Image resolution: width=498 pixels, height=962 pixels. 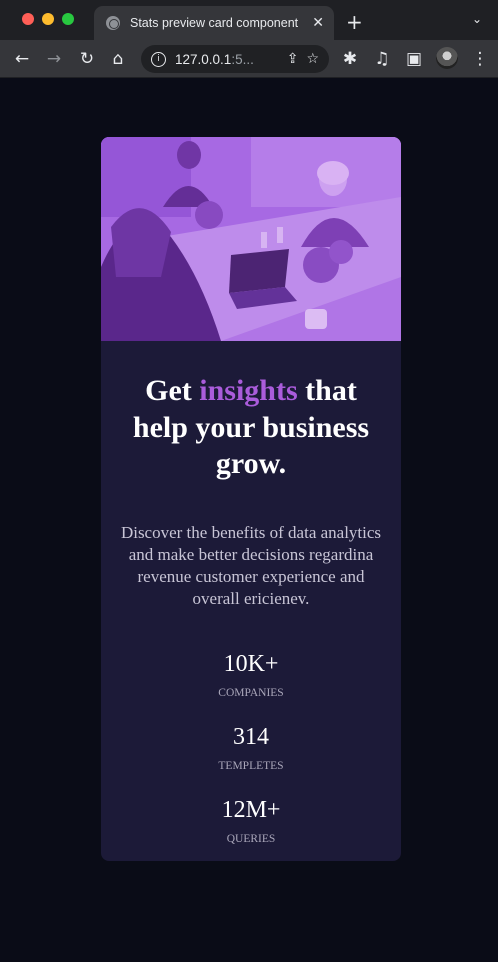 I want to click on stat-label: Companies, so click(x=251, y=693).